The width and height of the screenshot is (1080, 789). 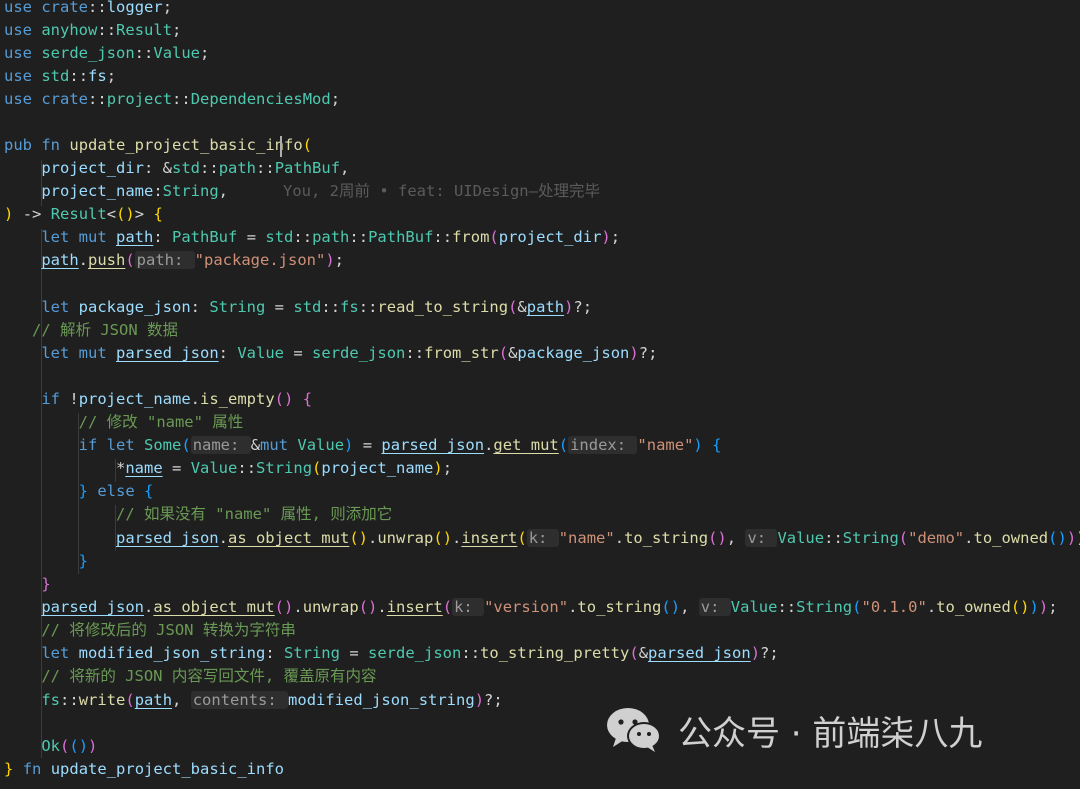 I want to click on code-line-15: // 解析 JSON 数据, so click(x=91, y=330).